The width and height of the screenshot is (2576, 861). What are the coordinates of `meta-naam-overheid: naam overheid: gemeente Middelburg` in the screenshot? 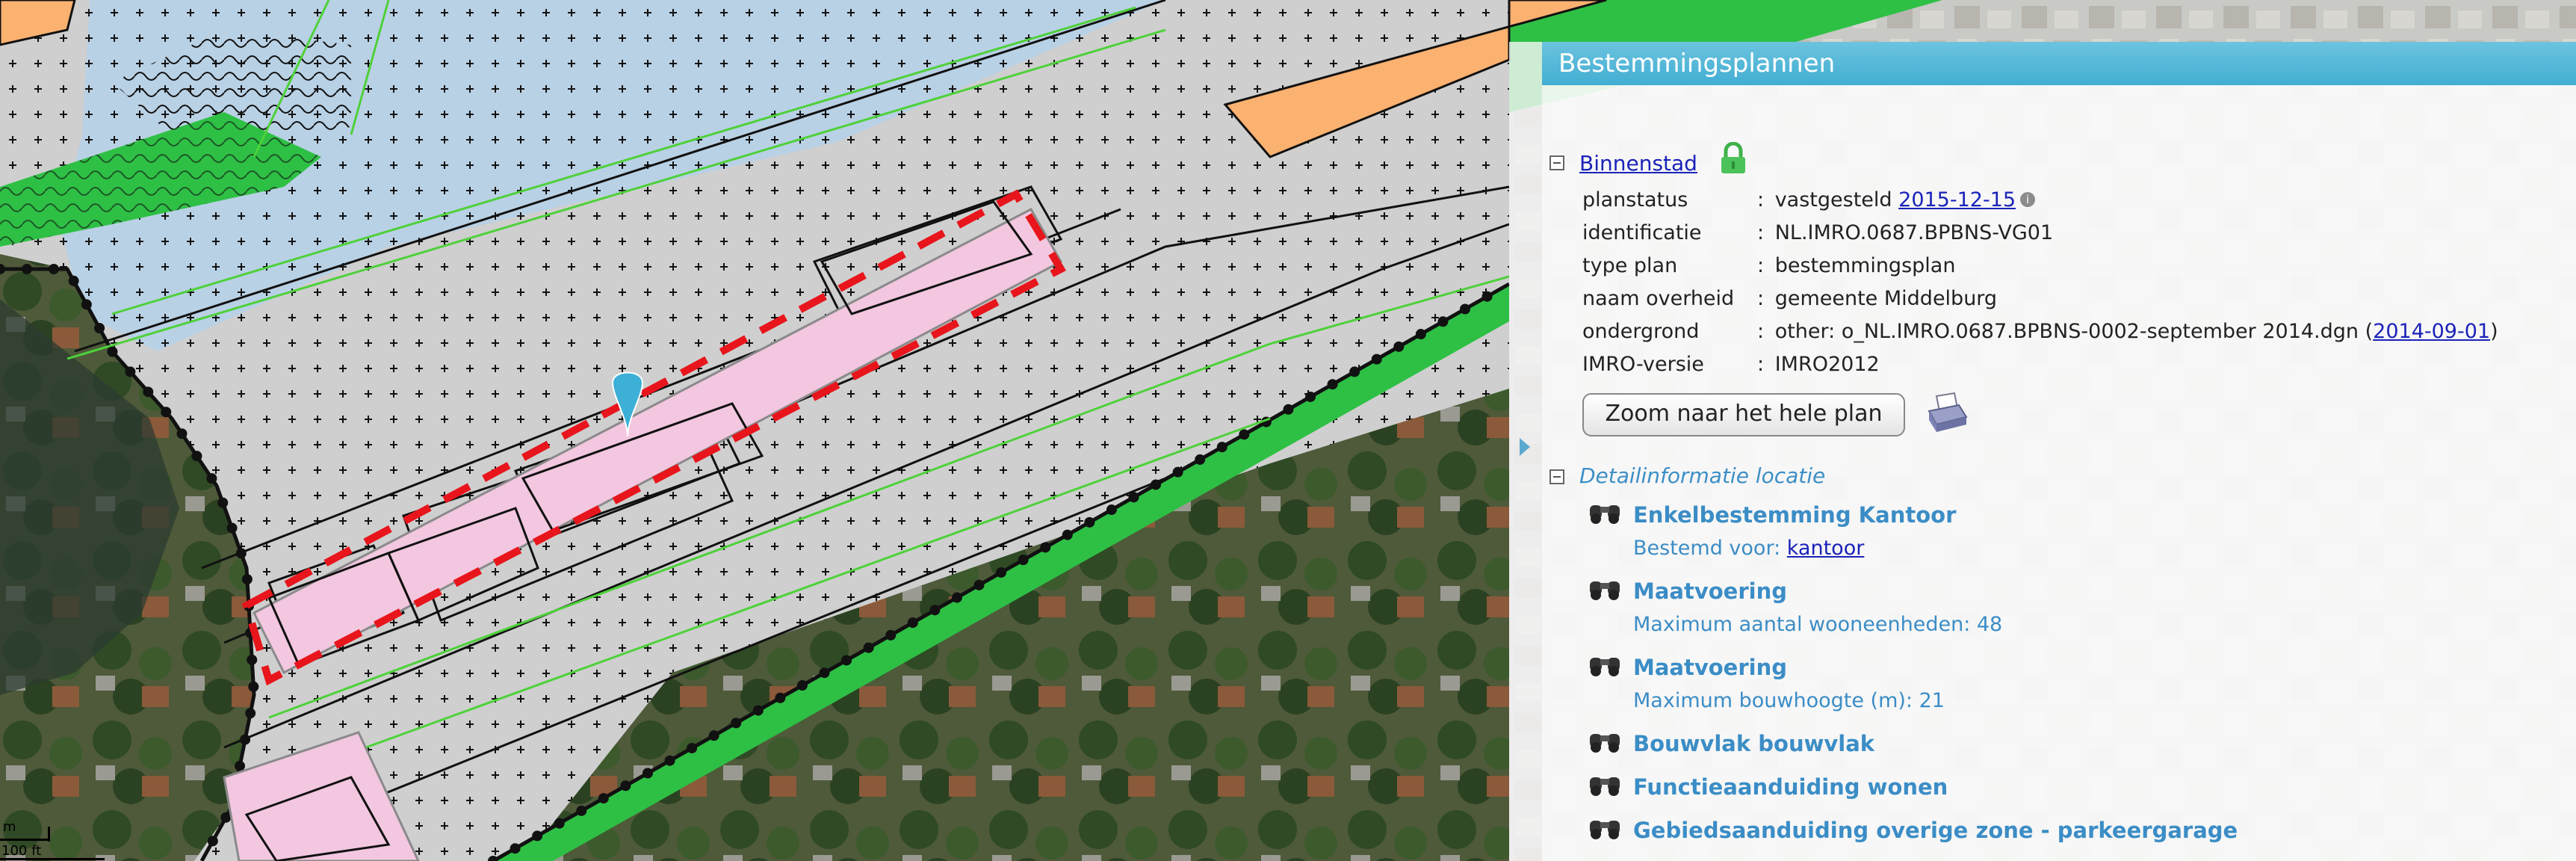 It's located at (1789, 299).